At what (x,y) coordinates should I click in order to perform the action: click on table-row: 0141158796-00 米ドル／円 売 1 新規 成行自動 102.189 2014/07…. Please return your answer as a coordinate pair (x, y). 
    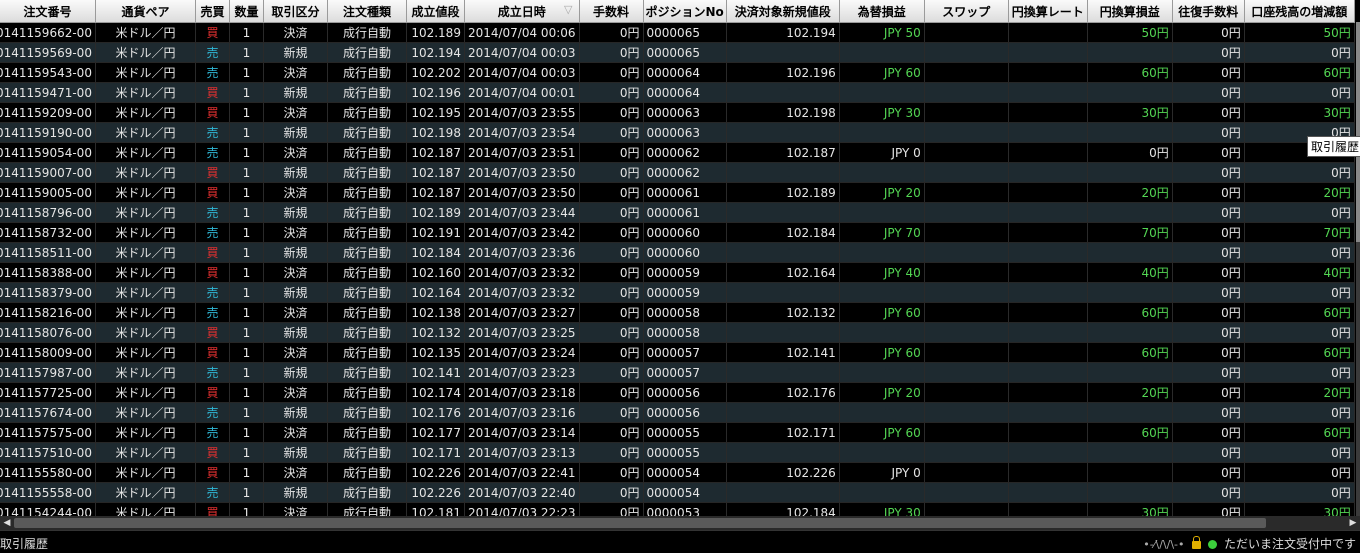
    Looking at the image, I should click on (677, 212).